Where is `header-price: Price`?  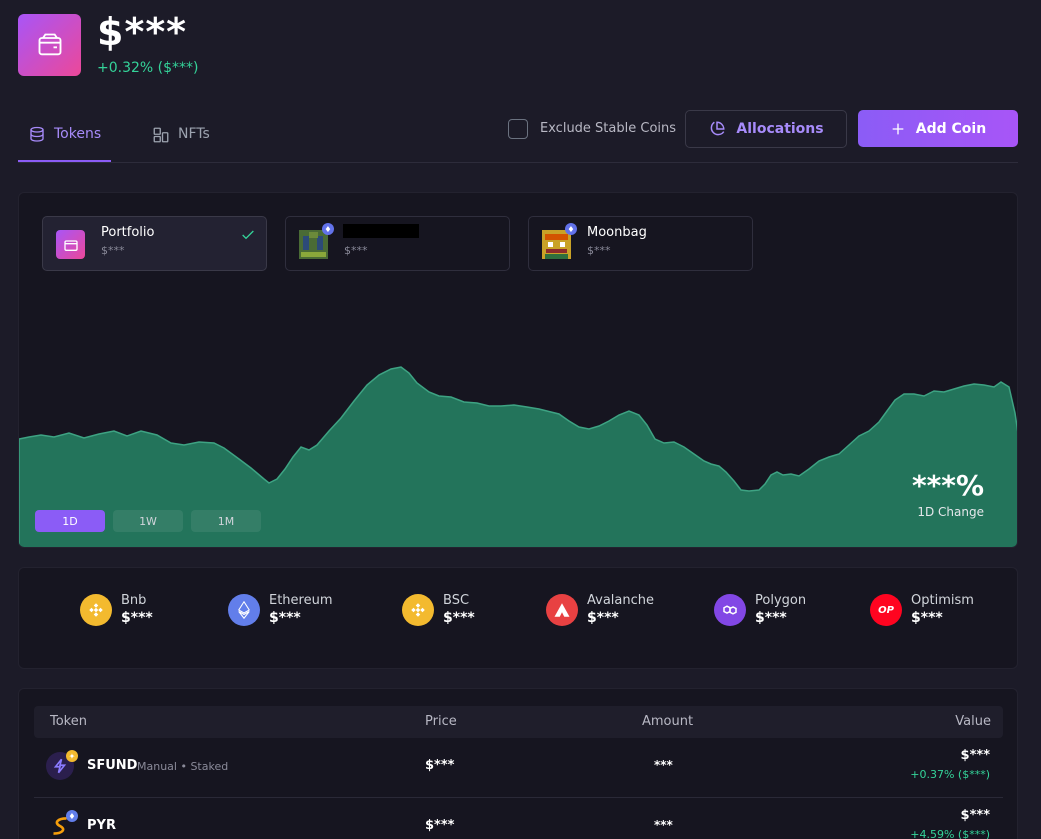 header-price: Price is located at coordinates (441, 721).